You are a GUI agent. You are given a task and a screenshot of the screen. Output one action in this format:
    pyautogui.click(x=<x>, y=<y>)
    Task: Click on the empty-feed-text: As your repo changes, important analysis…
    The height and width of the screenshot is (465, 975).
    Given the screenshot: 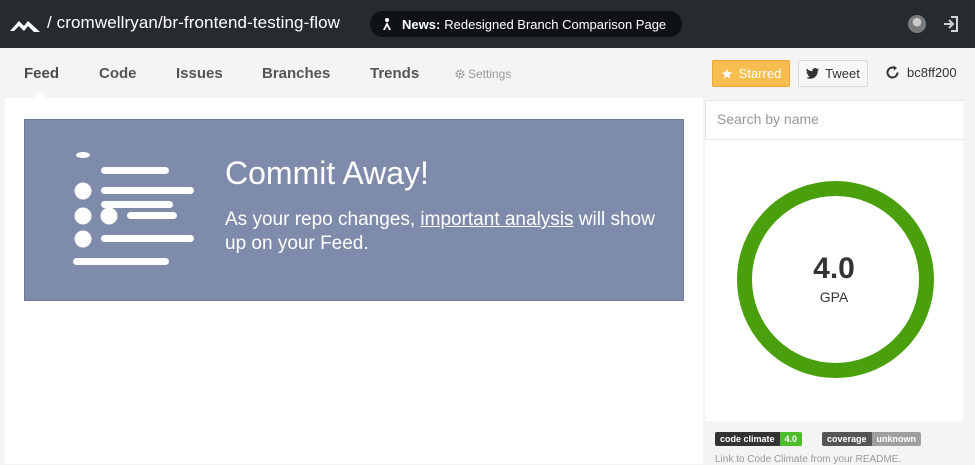 What is the action you would take?
    pyautogui.click(x=440, y=232)
    